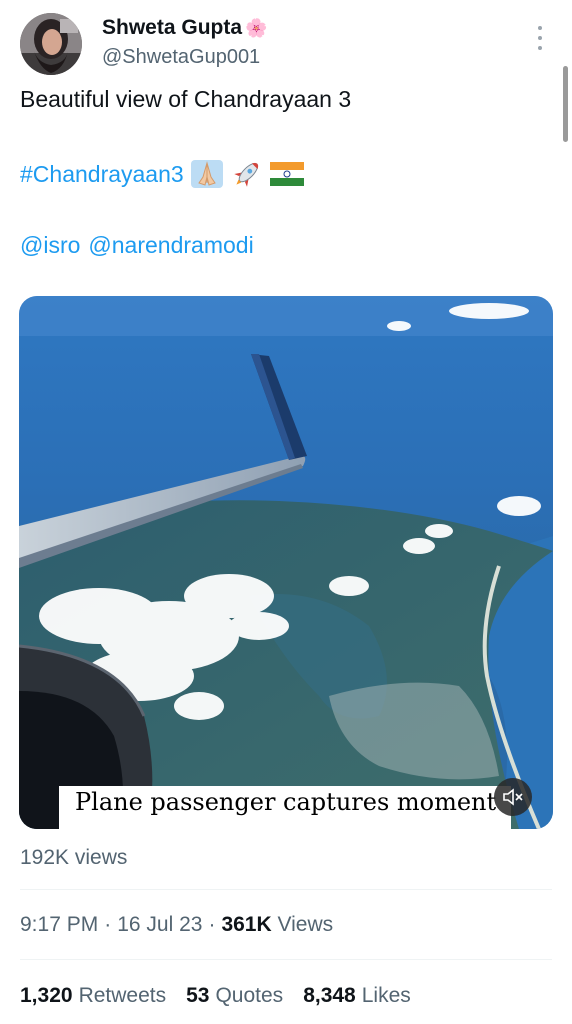 The width and height of the screenshot is (572, 1024). I want to click on video-caption-text: Plane passenger captures moment, so click(286, 802).